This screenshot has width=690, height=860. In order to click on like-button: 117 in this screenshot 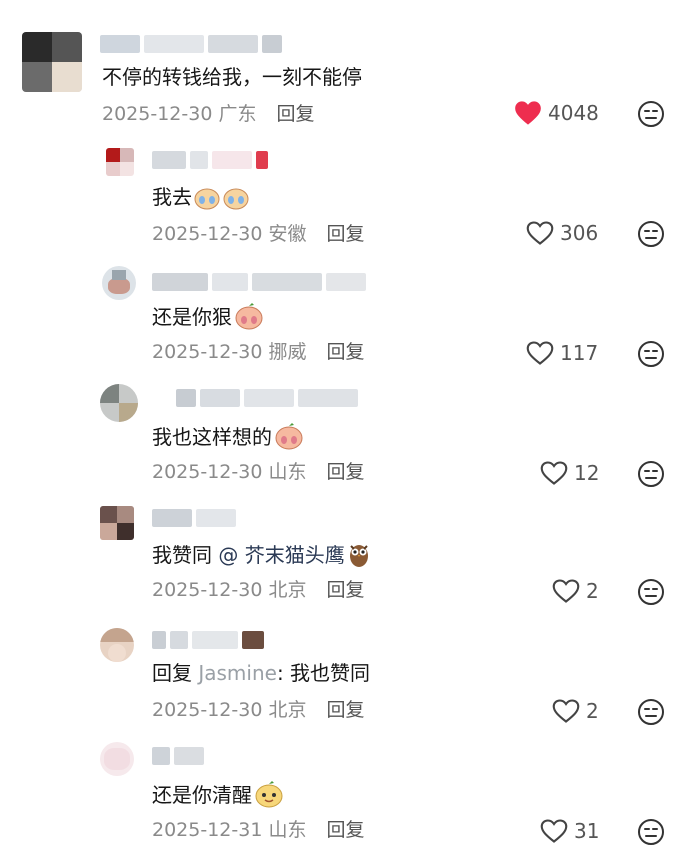, I will do `click(562, 353)`.